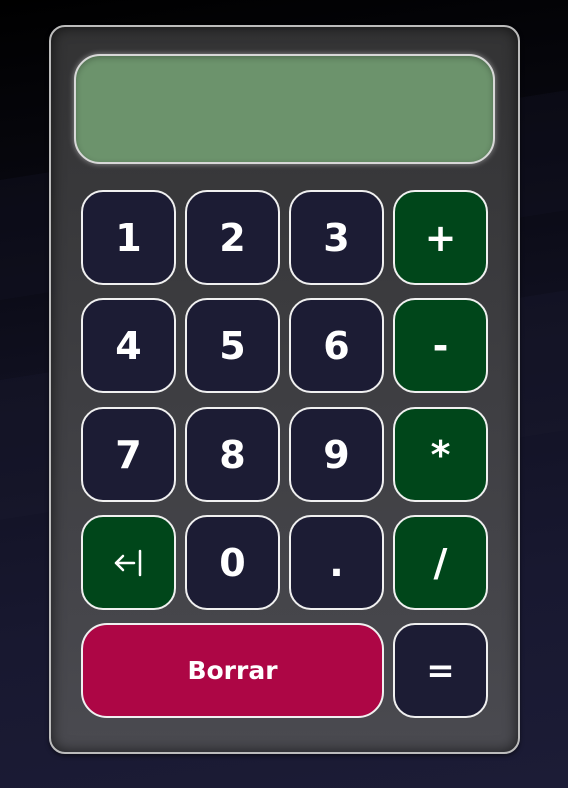  I want to click on key-5-button: 5, so click(232, 345).